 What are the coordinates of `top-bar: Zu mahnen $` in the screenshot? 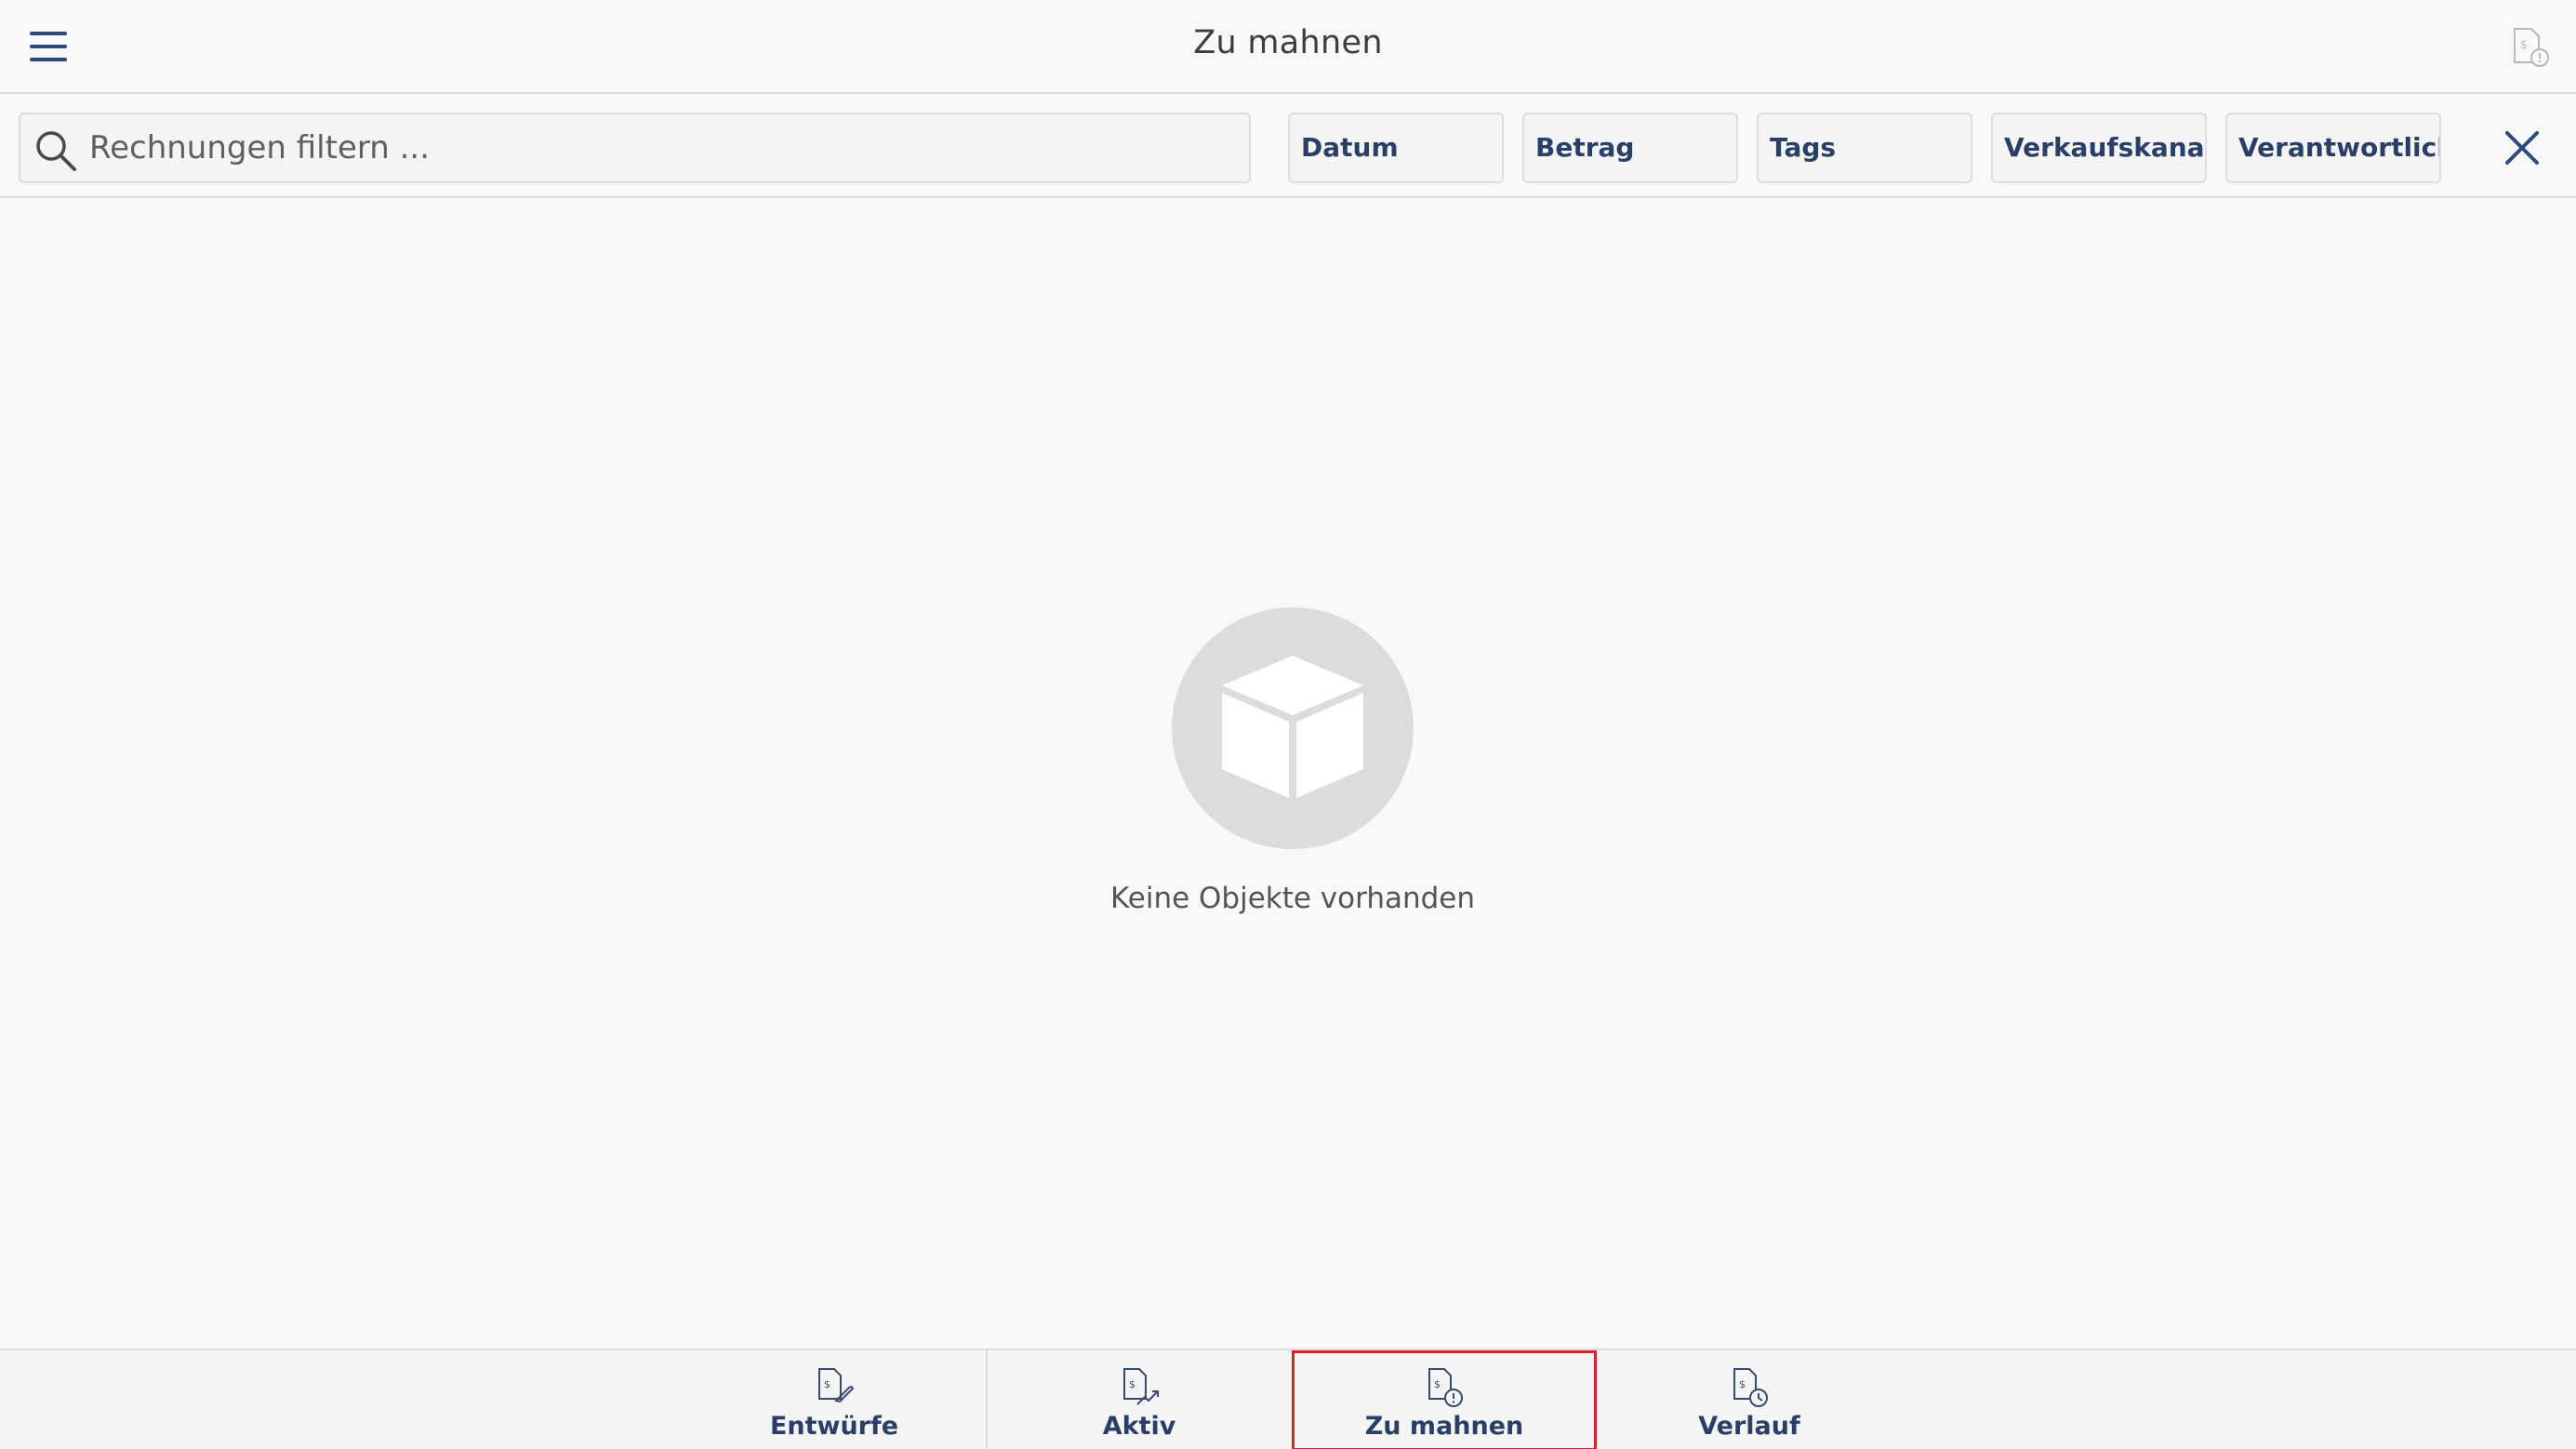 It's located at (1288, 47).